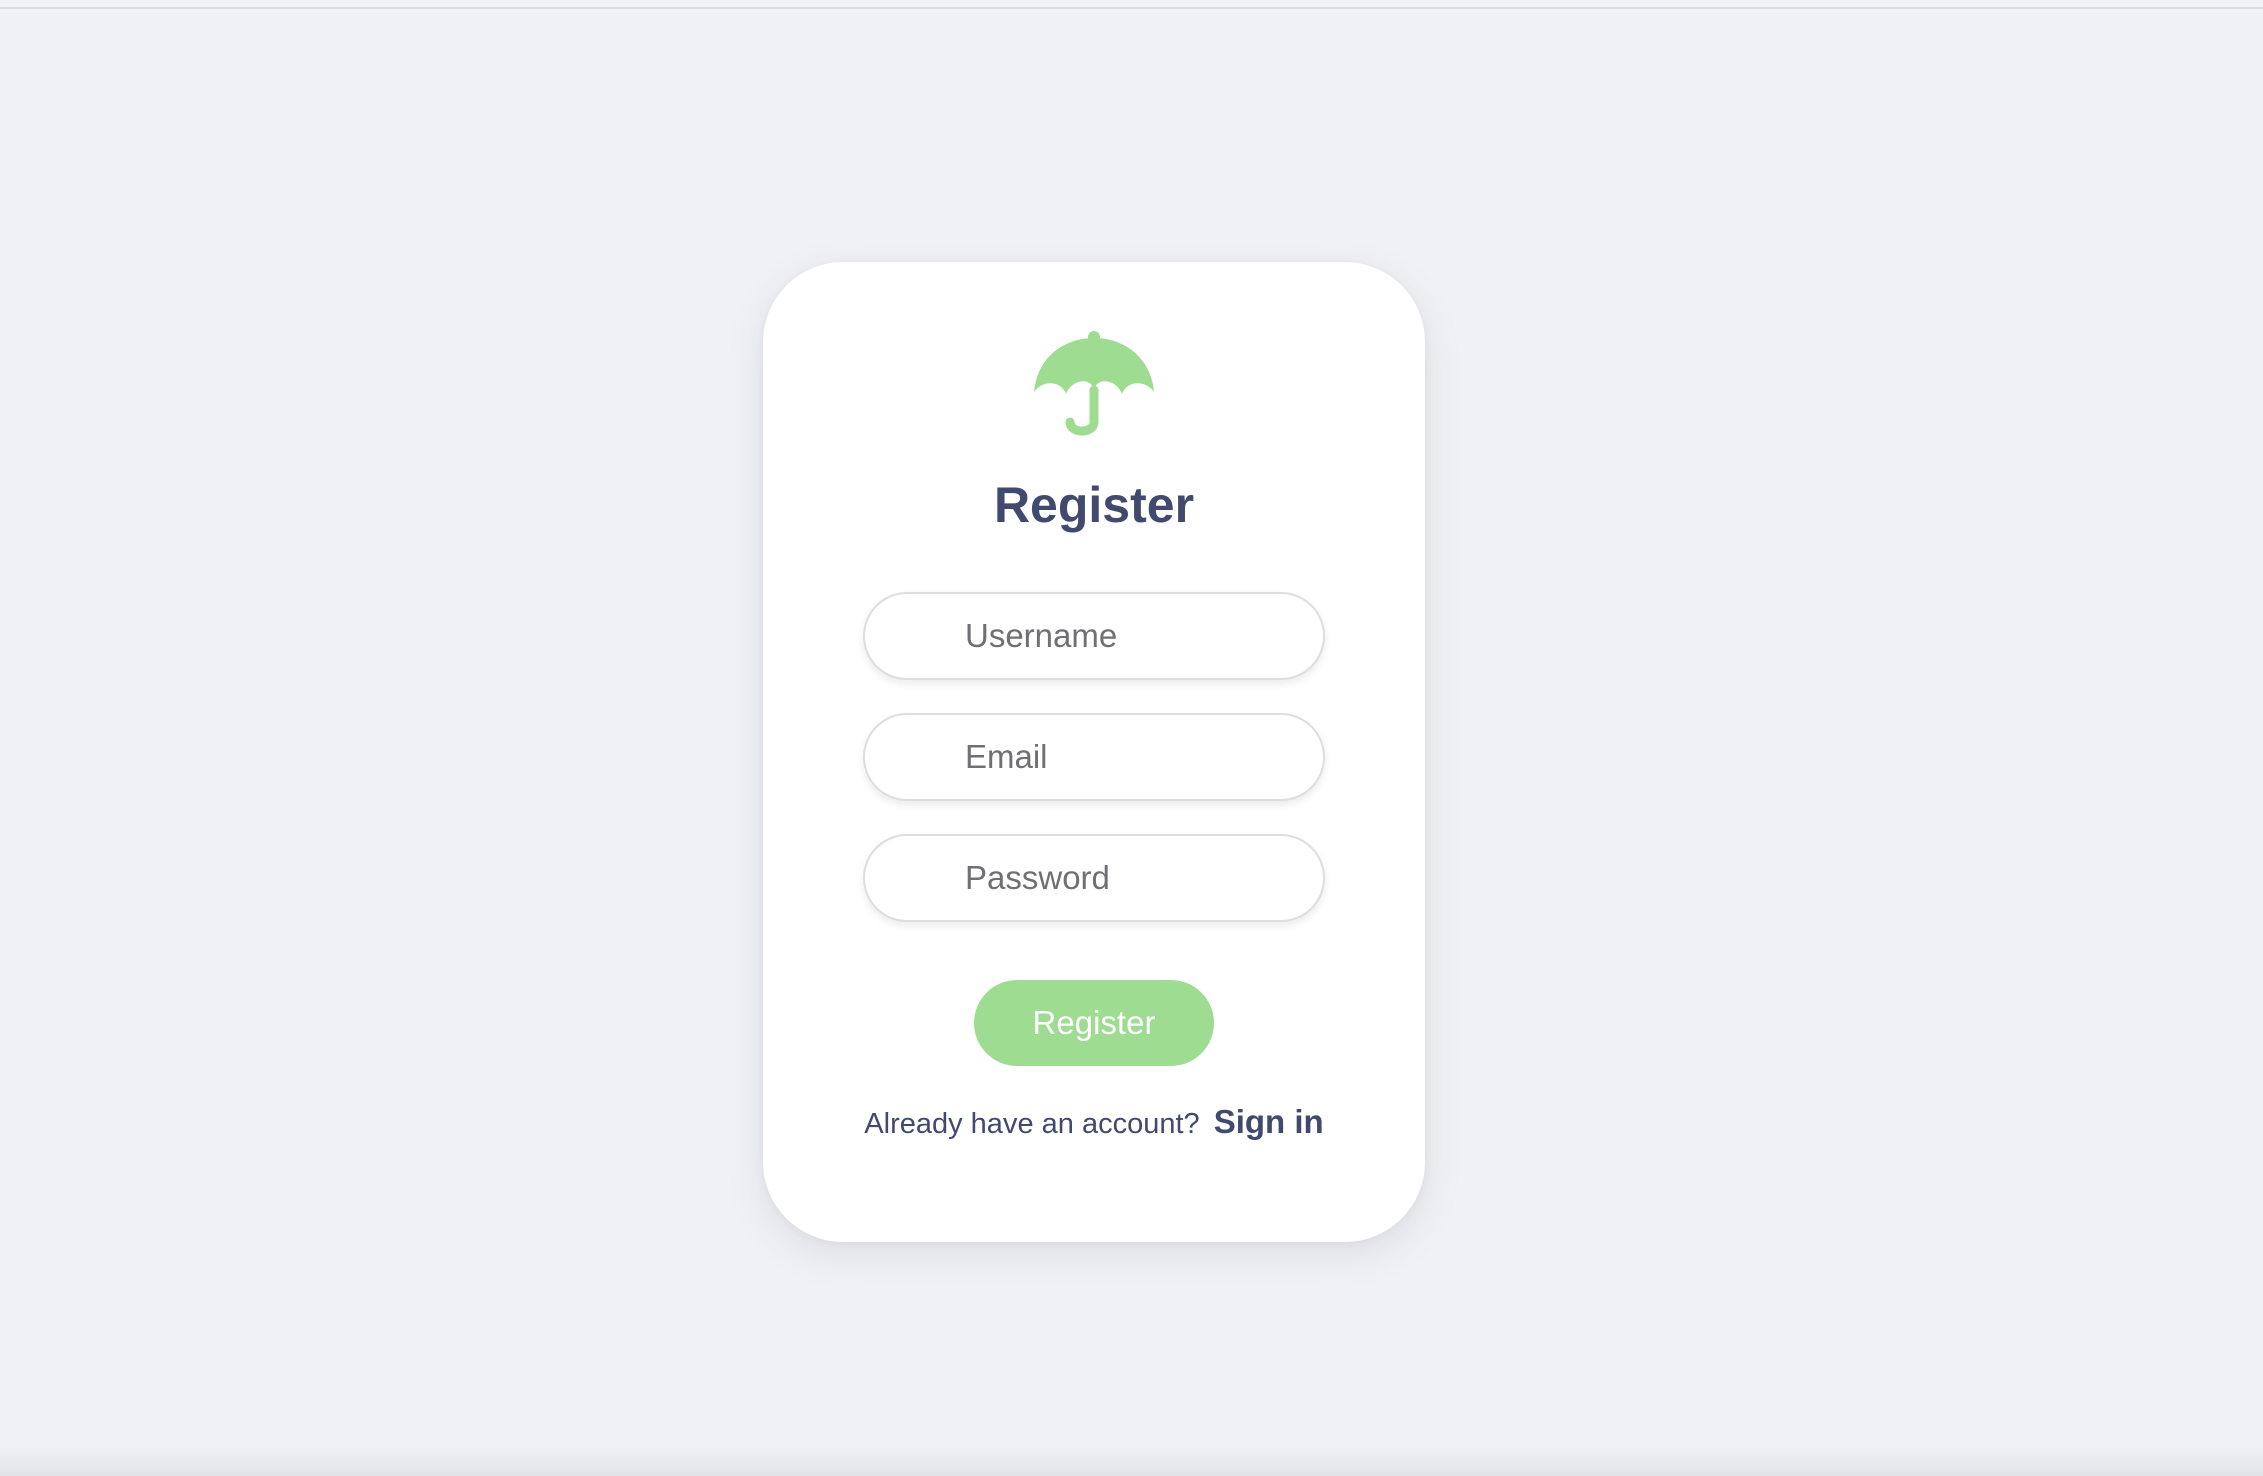  Describe the element at coordinates (1269, 1121) in the screenshot. I see `signin-link: Sign in` at that location.